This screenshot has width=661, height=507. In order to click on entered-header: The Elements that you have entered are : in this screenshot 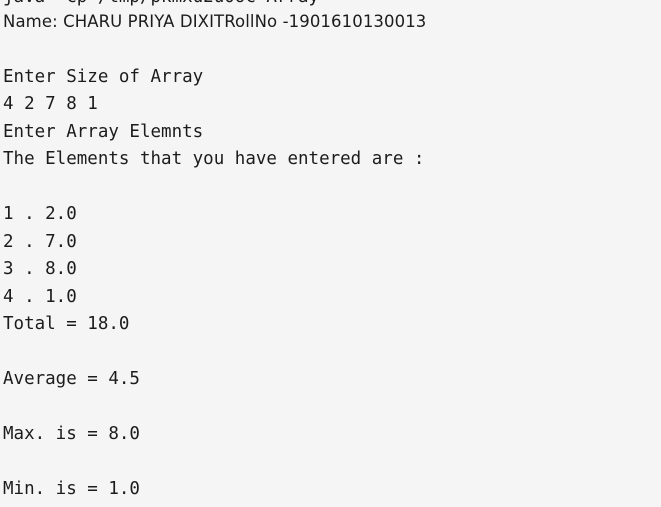, I will do `click(214, 159)`.